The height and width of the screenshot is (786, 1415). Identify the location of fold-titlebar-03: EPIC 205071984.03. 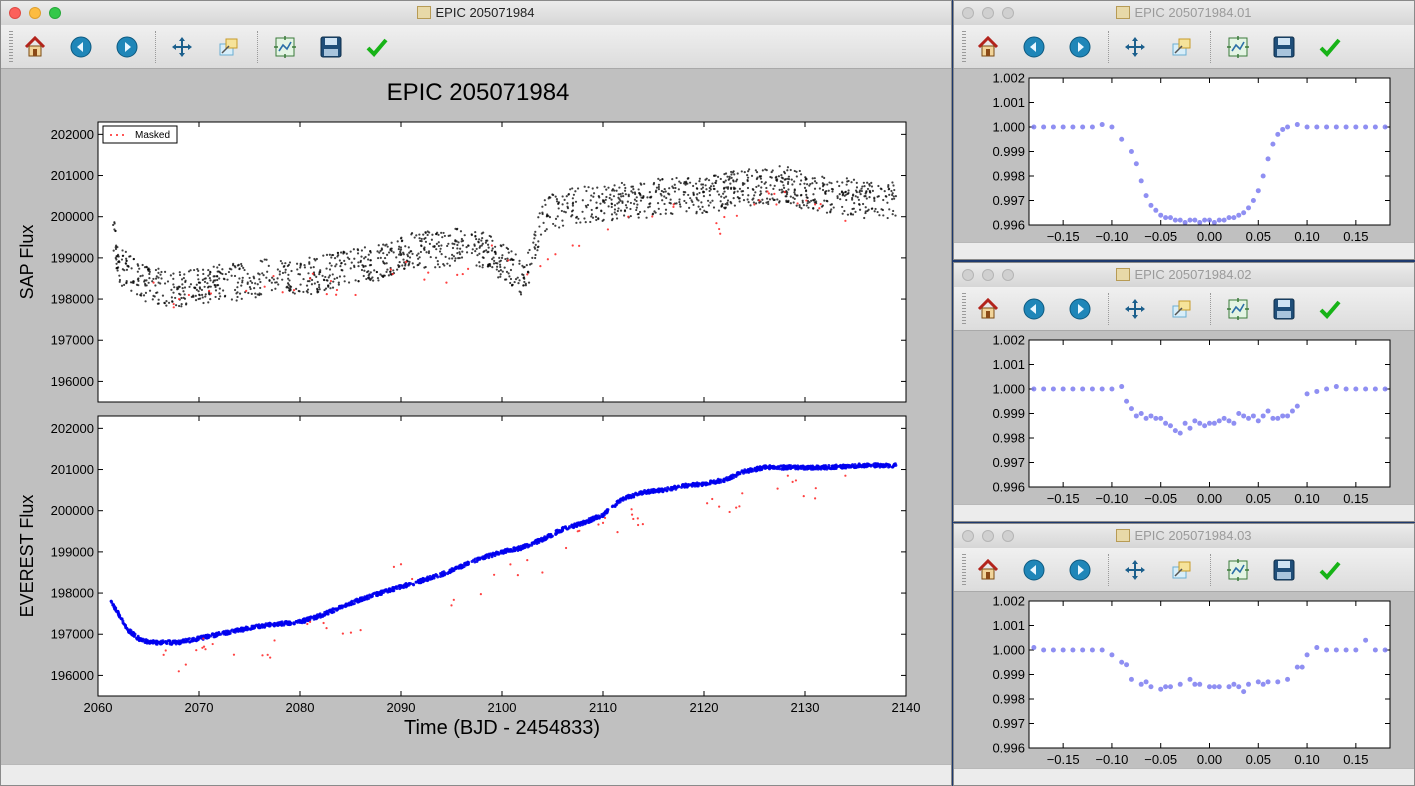
(1184, 536).